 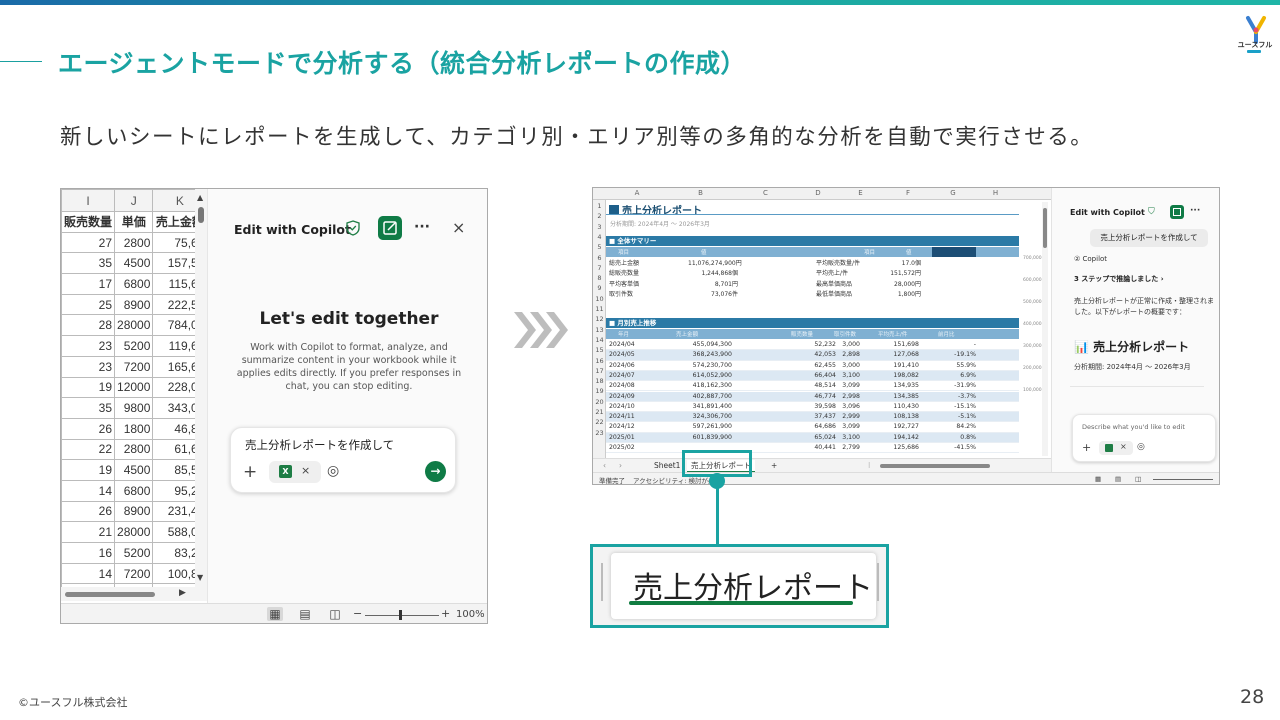 What do you see at coordinates (458, 227) in the screenshot?
I see `close-icon: ×` at bounding box center [458, 227].